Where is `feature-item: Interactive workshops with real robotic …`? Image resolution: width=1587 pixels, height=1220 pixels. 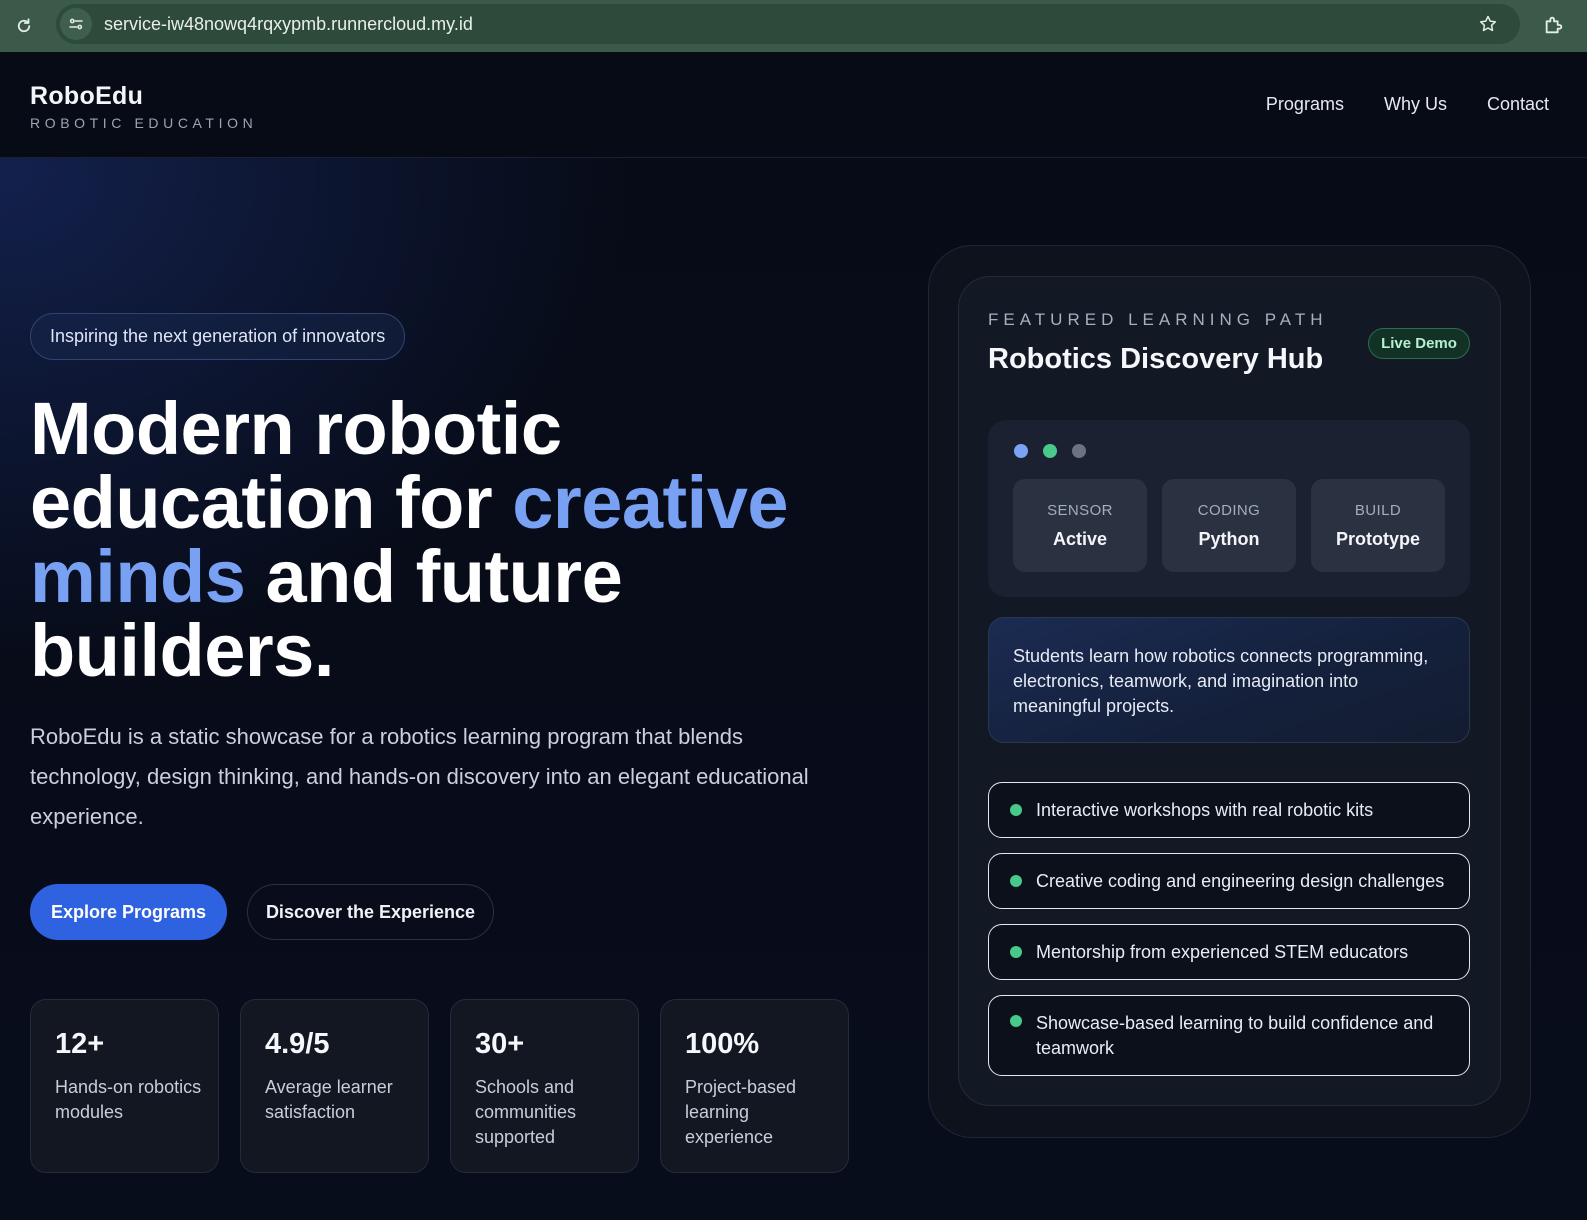 feature-item: Interactive workshops with real robotic … is located at coordinates (1229, 810).